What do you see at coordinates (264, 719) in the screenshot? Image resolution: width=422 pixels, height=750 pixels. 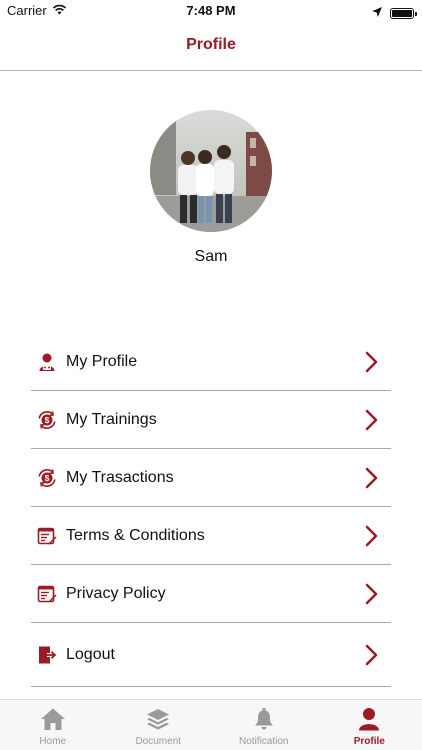 I see `bell-icon` at bounding box center [264, 719].